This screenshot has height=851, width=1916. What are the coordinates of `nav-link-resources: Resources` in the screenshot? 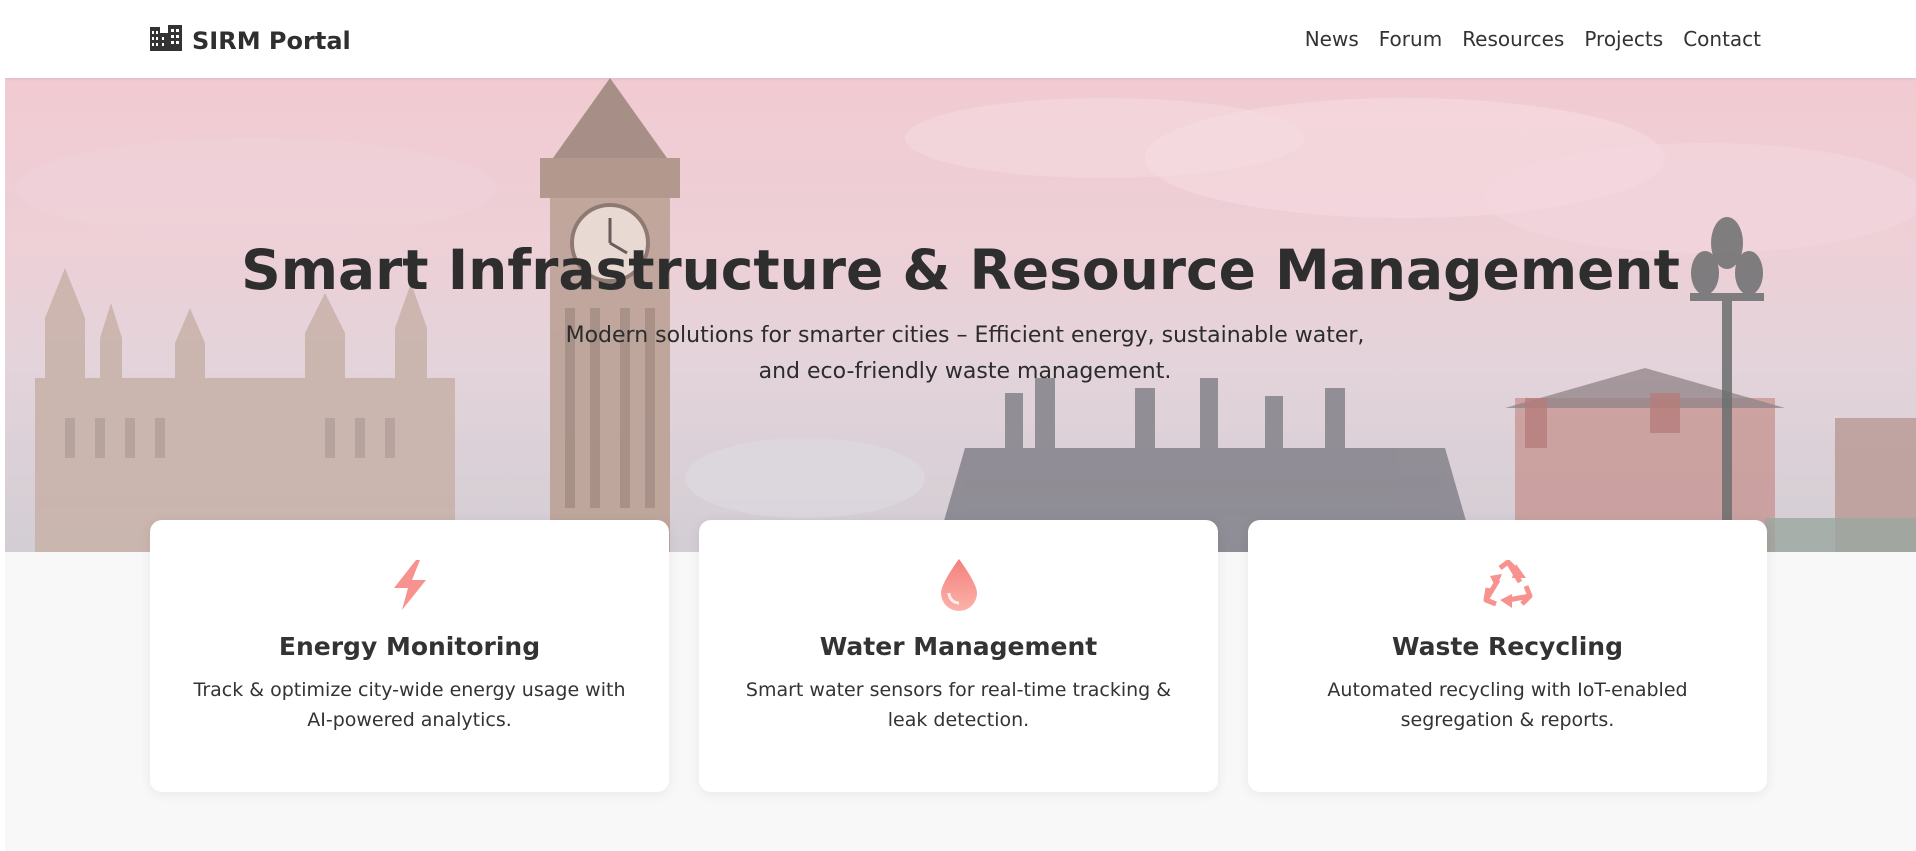 It's located at (1513, 39).